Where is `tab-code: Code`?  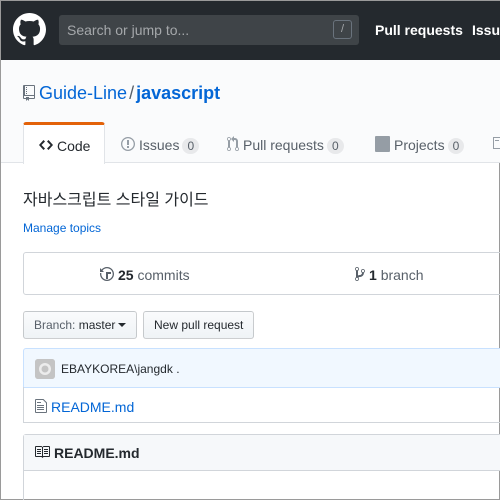 tab-code: Code is located at coordinates (64, 143).